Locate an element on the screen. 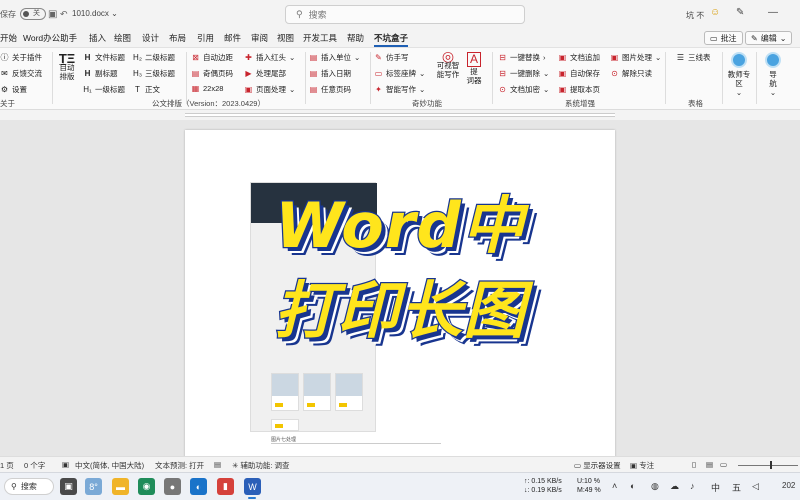  feedback-button: ✉ 反馈交流 is located at coordinates (21, 73).